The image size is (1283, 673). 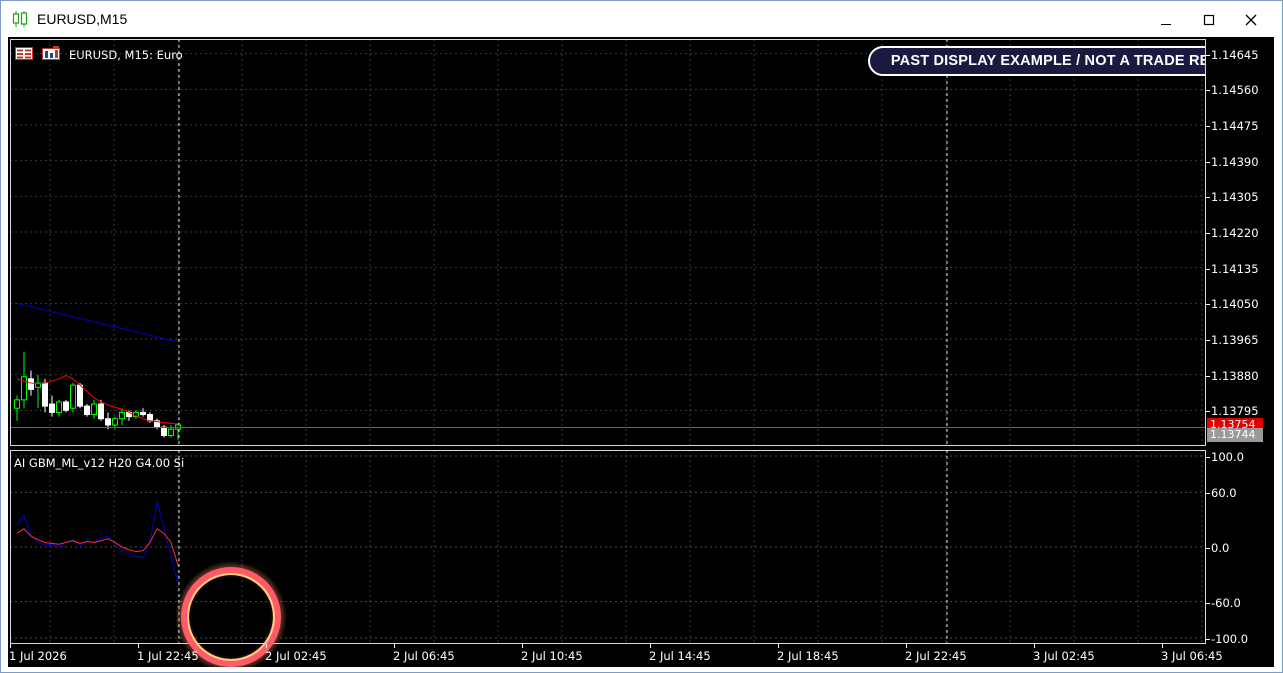 I want to click on time-axis-label: 2 Jul 14:45, so click(x=680, y=656).